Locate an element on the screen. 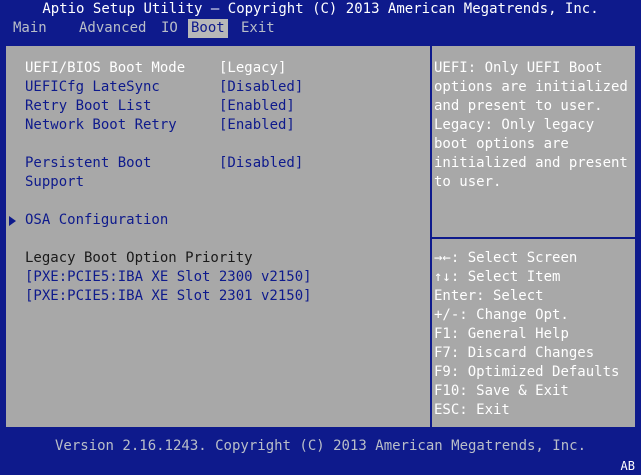 The width and height of the screenshot is (641, 475). submenu-arrow-icon is located at coordinates (12, 221).